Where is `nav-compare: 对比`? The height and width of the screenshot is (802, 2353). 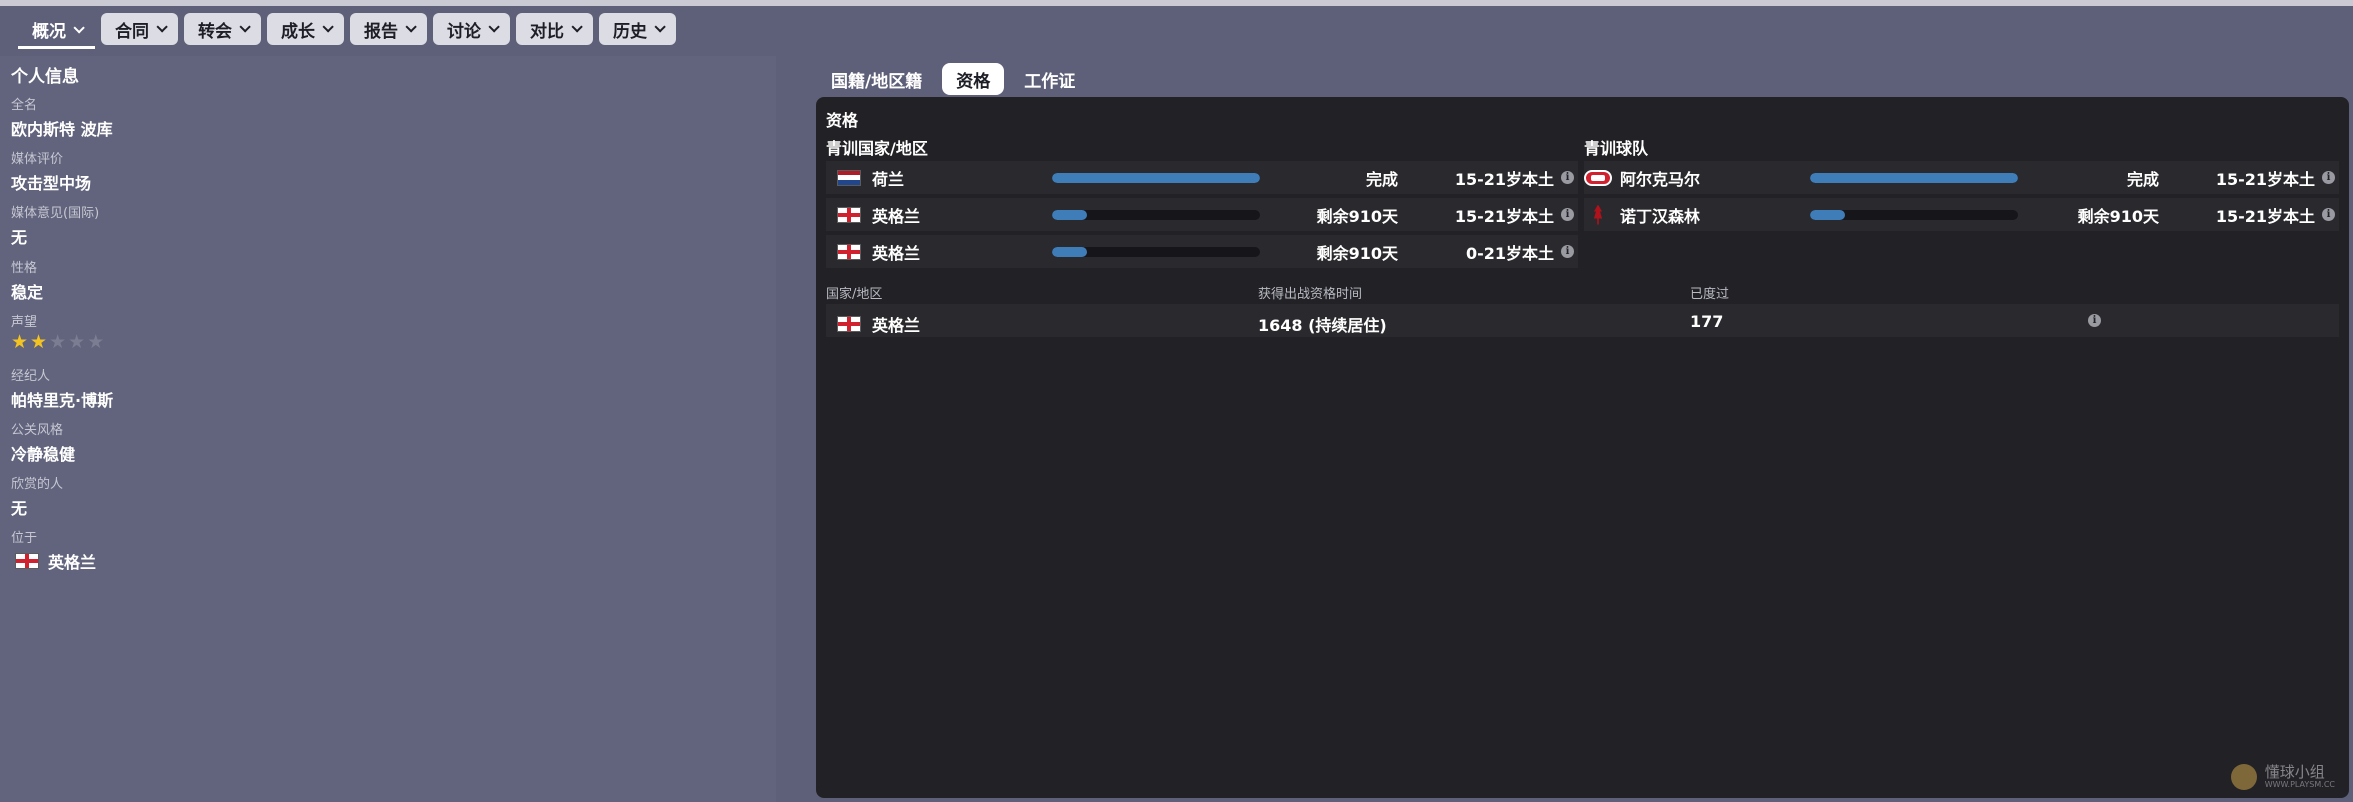 nav-compare: 对比 is located at coordinates (554, 29).